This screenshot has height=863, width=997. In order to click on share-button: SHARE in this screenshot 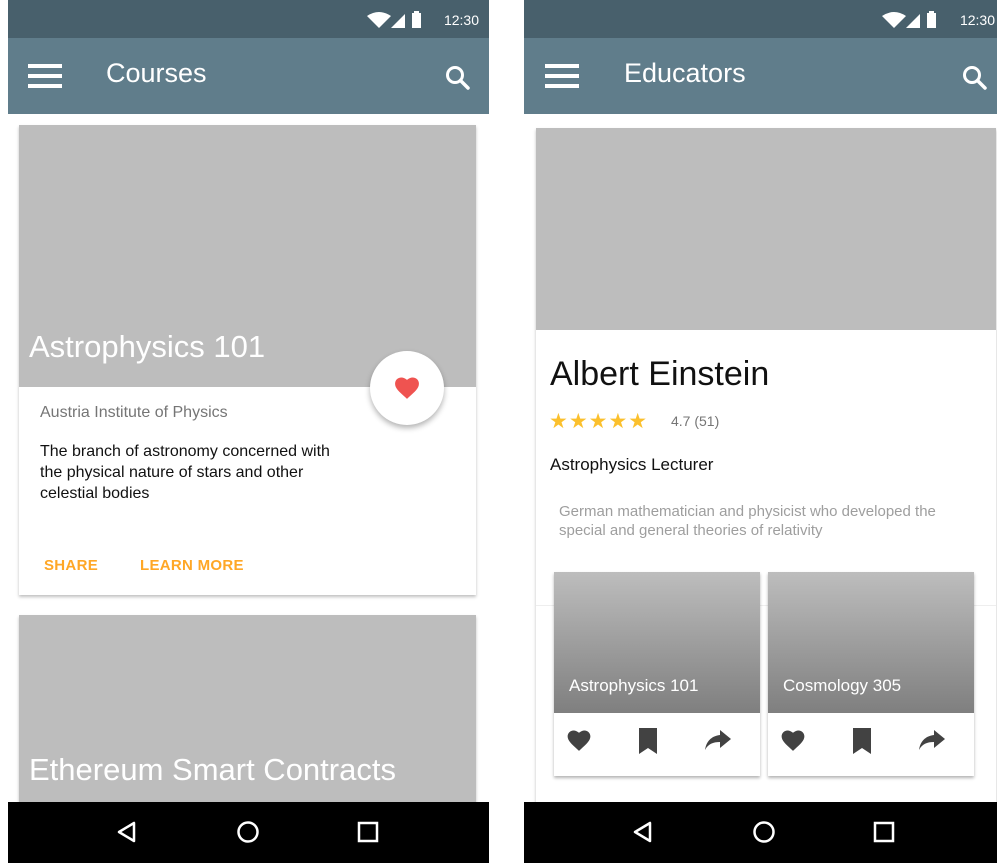, I will do `click(71, 565)`.